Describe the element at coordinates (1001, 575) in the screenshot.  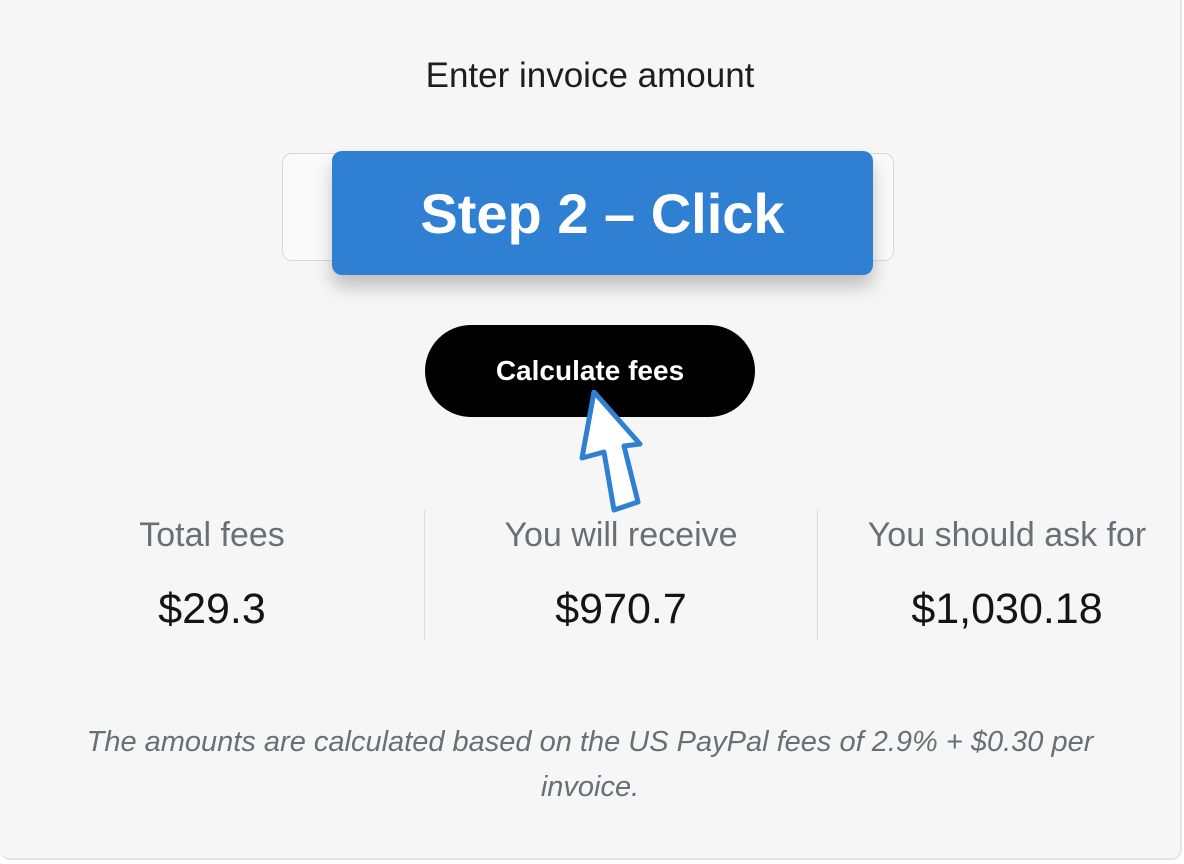
I see `you-should-ask-for-result: You should ask for $1,030.18` at that location.